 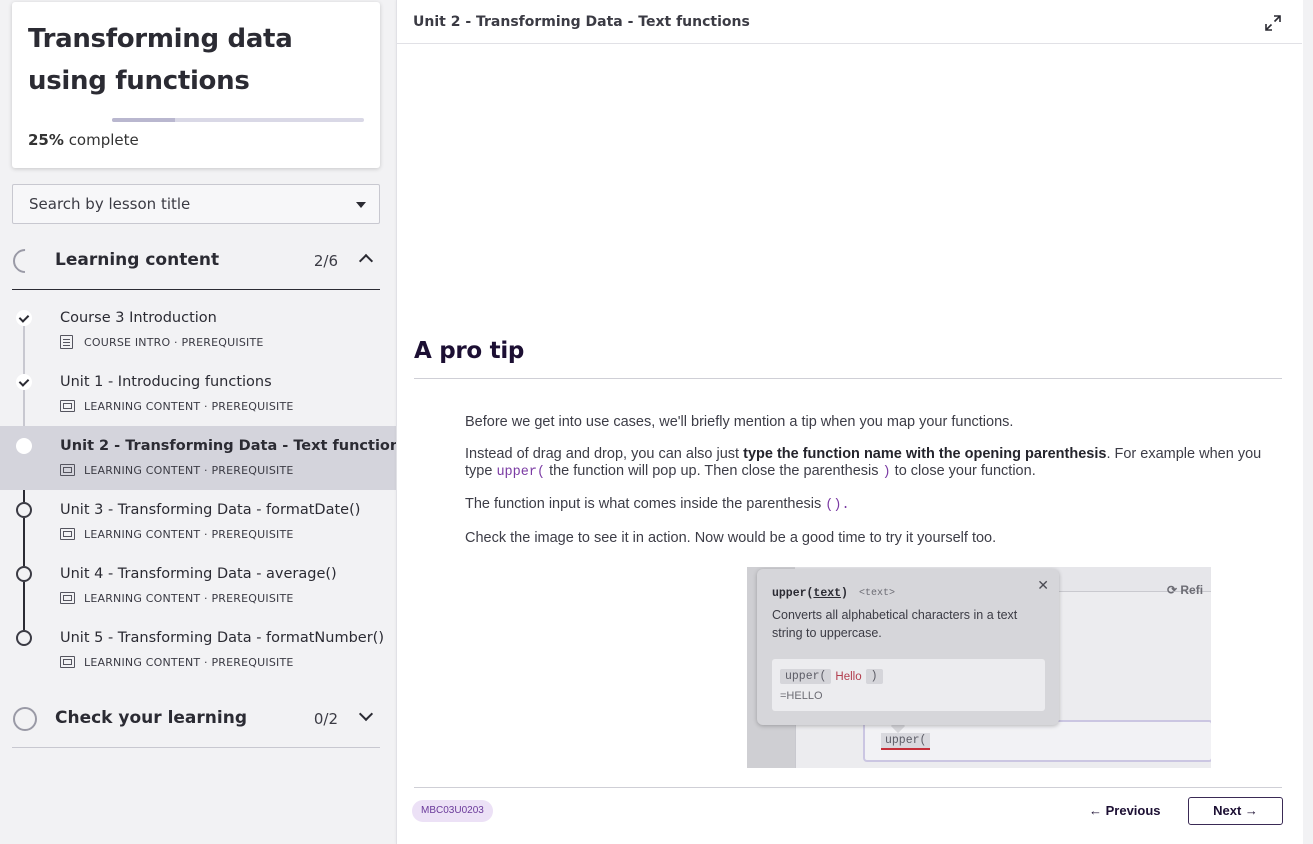 I want to click on tooltip-example-line: upper( Hello ), so click(x=831, y=676).